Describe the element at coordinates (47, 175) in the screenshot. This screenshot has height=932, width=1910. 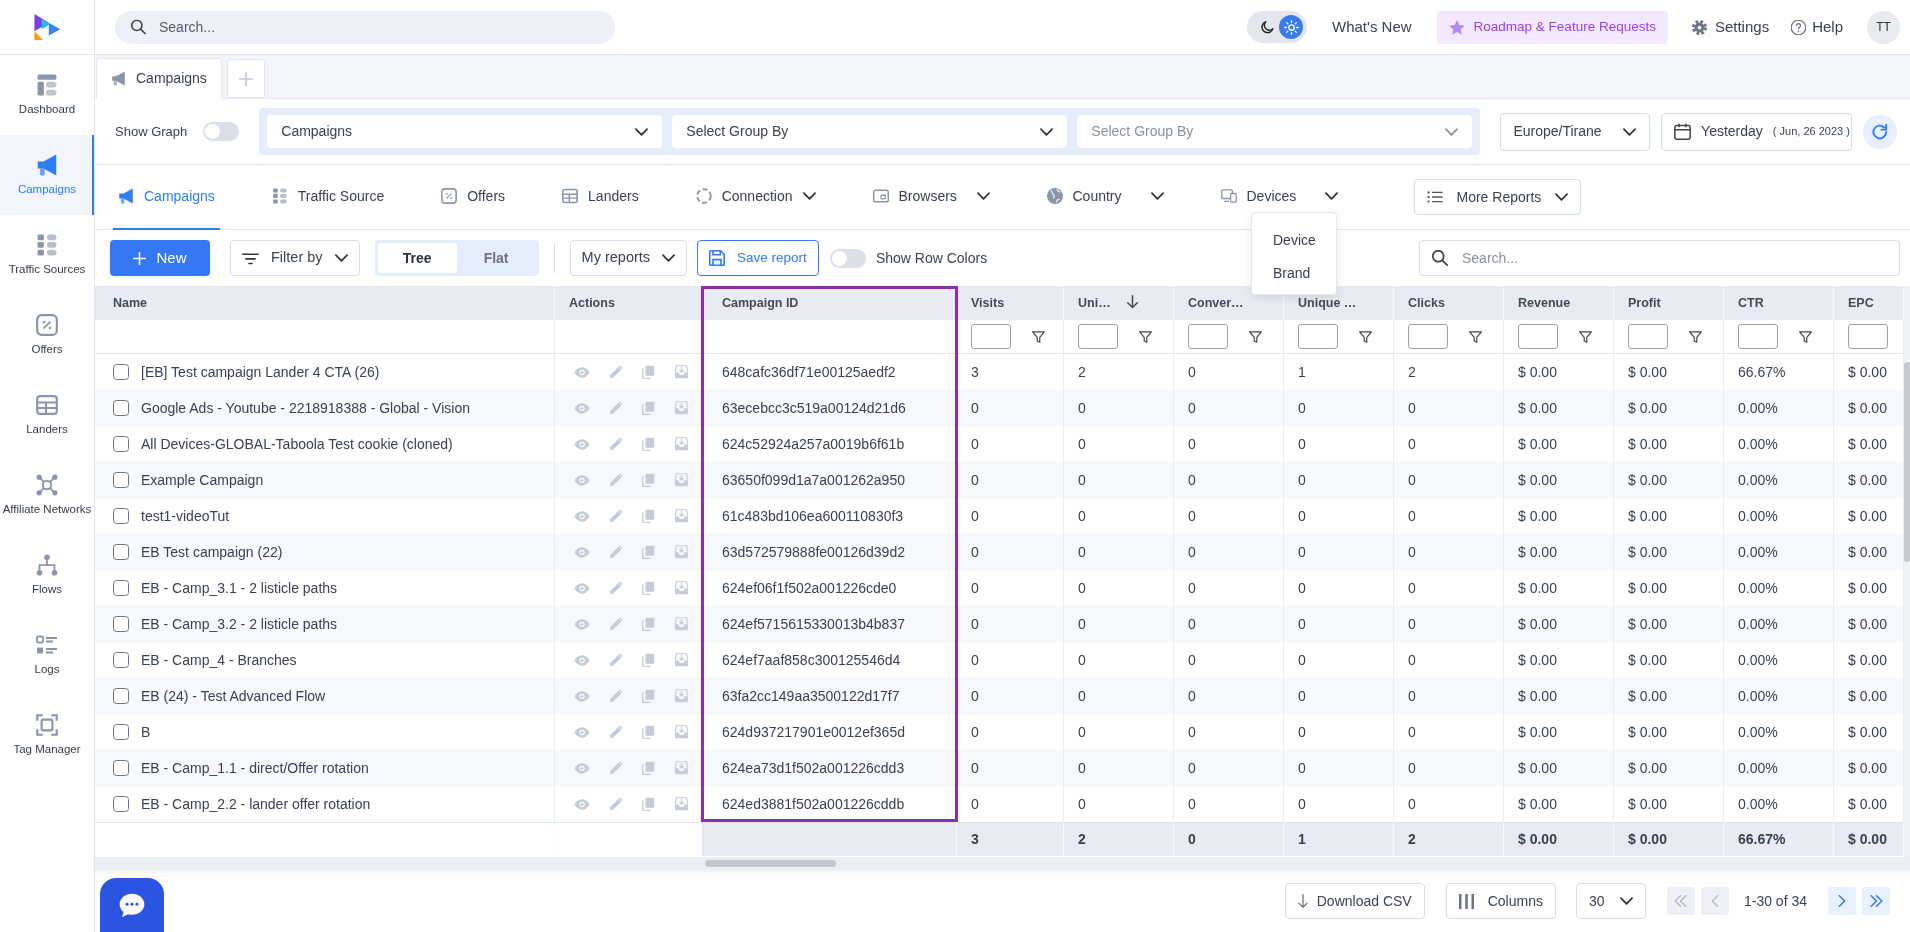
I see `sidebar-item: Campaigns` at that location.